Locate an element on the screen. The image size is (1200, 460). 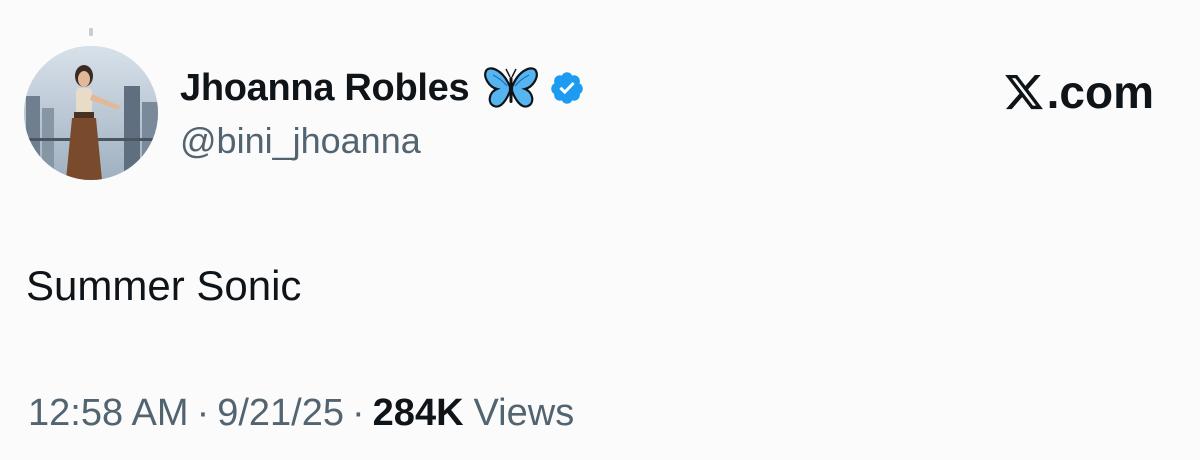
tweet-meta: 12:58 AM · 9/21/25 · 284K Views is located at coordinates (301, 413).